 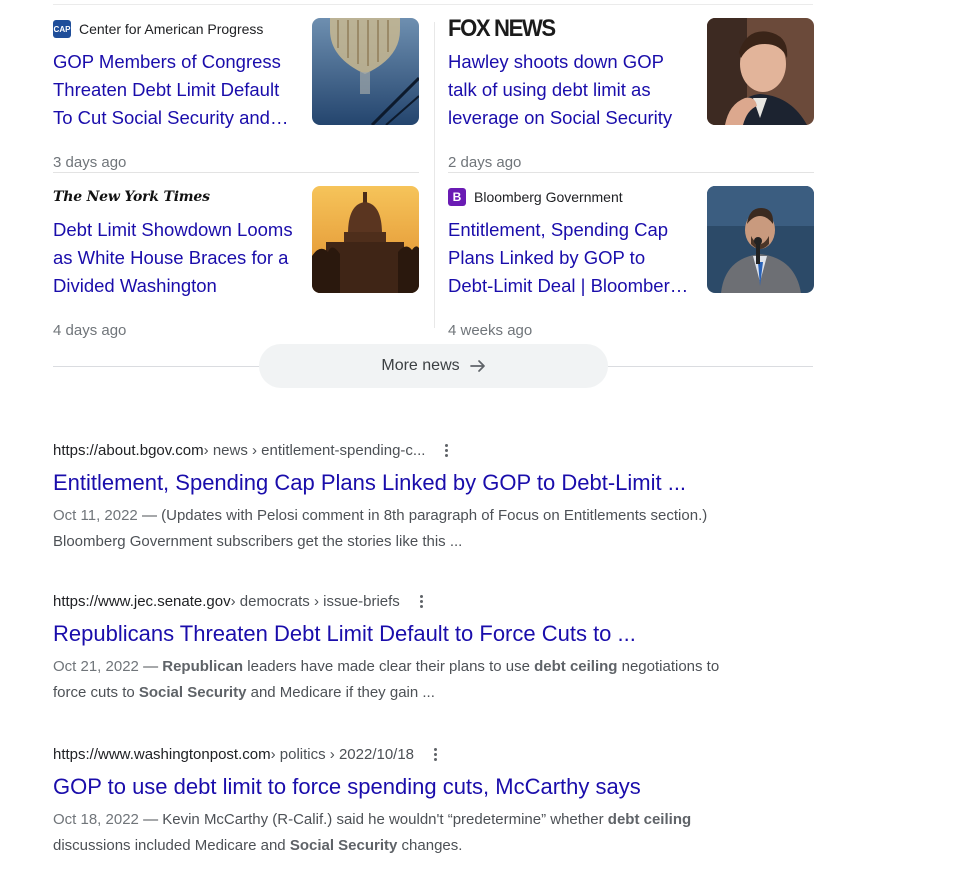 I want to click on capitol-dome-reflection-image, so click(x=365, y=71).